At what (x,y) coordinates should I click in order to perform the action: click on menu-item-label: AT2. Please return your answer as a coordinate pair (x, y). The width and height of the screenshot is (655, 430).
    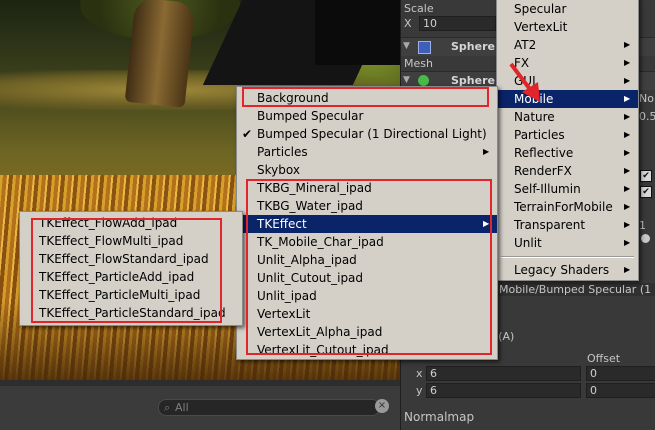
    Looking at the image, I should click on (525, 45).